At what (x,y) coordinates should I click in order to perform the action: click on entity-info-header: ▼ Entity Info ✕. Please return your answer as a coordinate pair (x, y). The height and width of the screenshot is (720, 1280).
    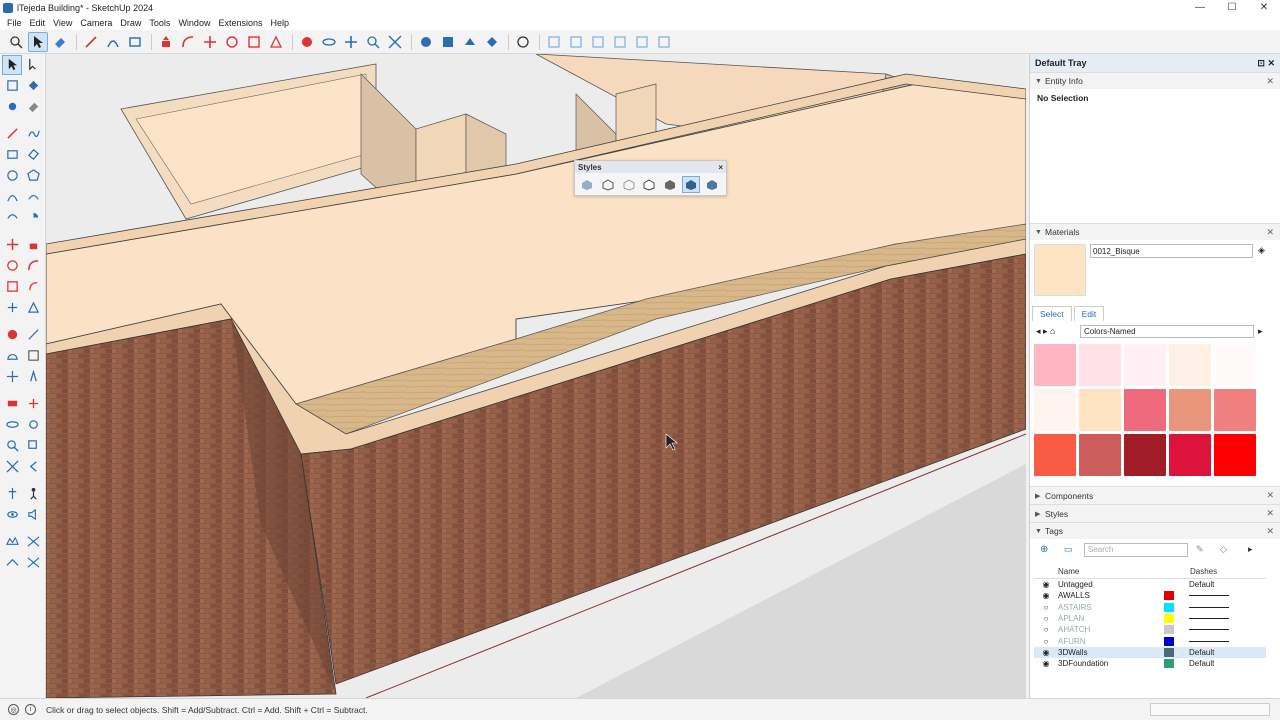
    Looking at the image, I should click on (1155, 80).